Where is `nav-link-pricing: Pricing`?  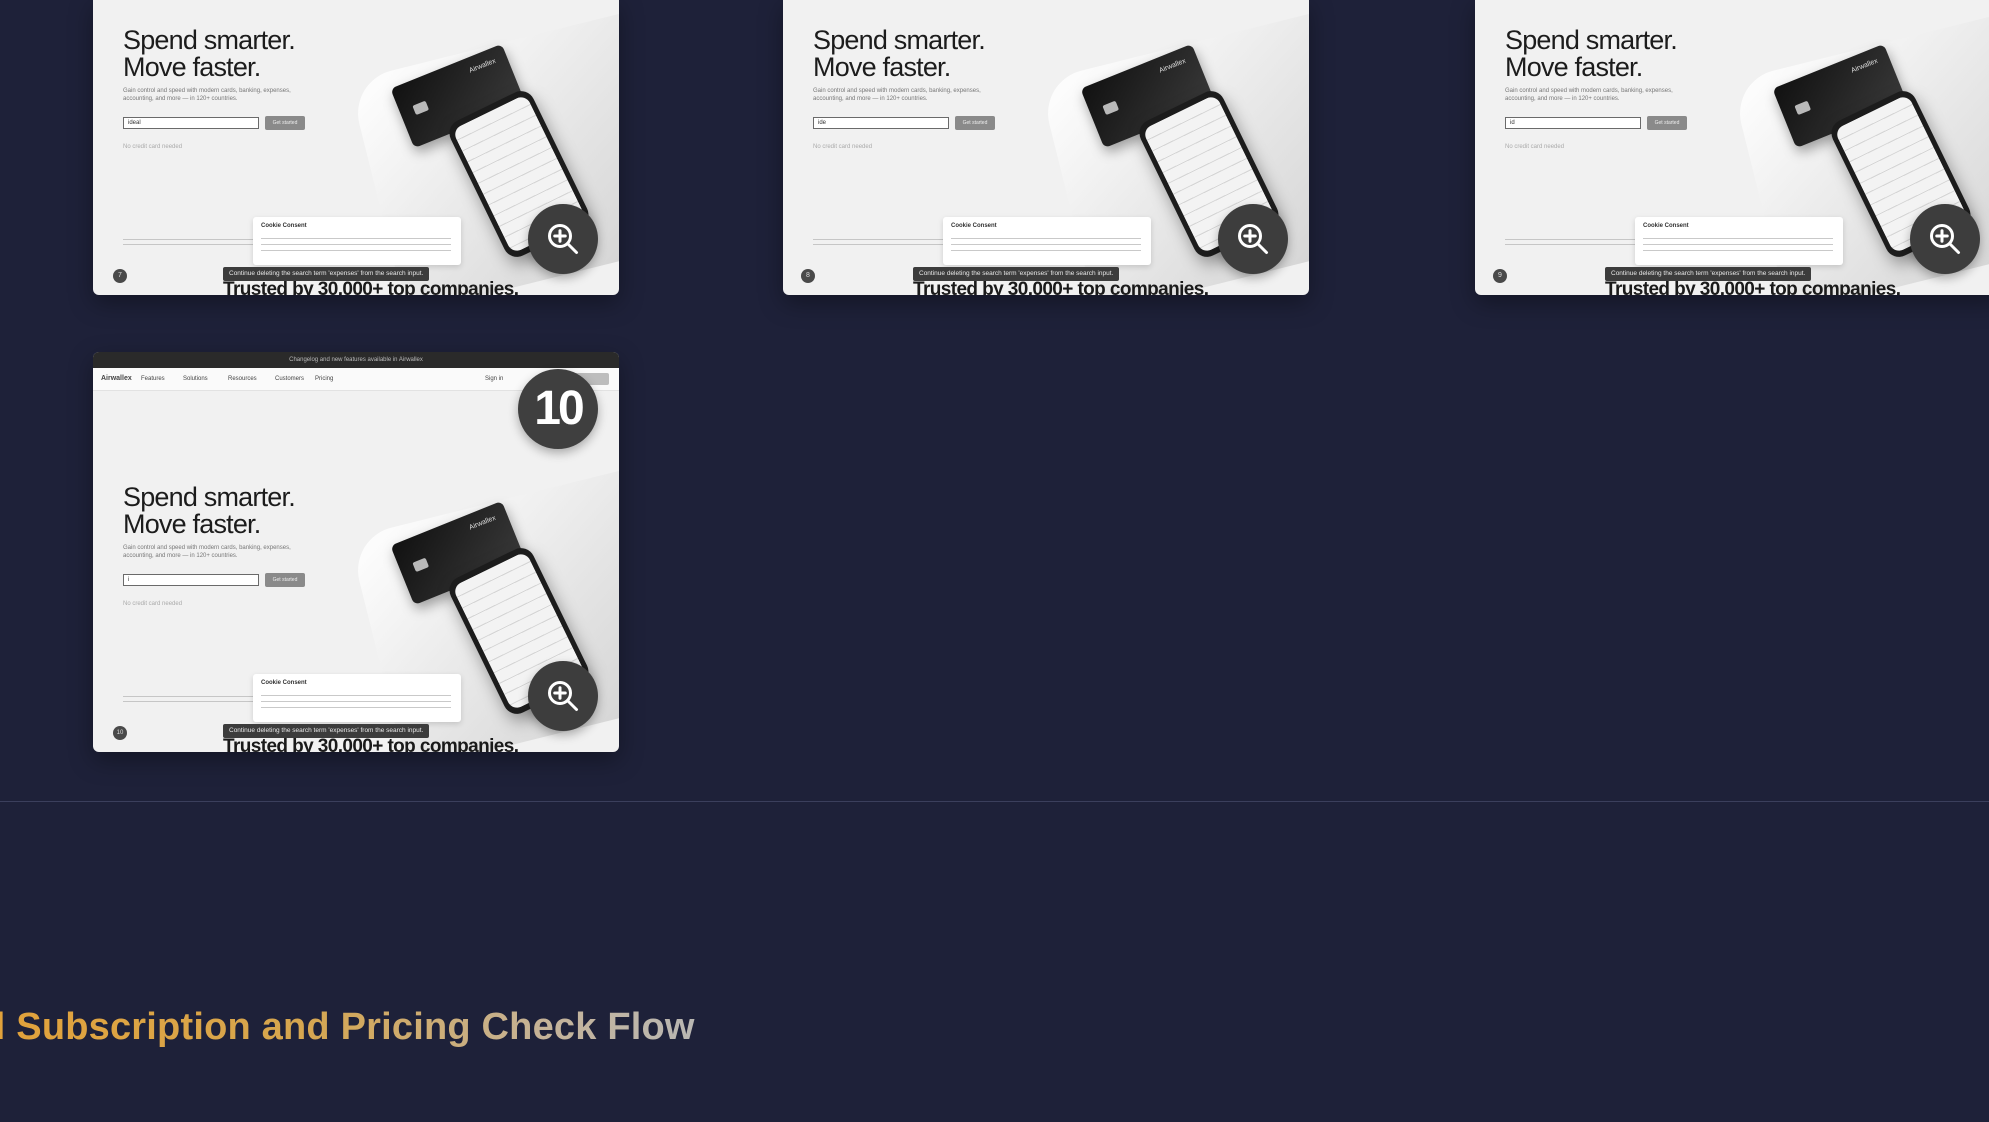 nav-link-pricing: Pricing is located at coordinates (324, 379).